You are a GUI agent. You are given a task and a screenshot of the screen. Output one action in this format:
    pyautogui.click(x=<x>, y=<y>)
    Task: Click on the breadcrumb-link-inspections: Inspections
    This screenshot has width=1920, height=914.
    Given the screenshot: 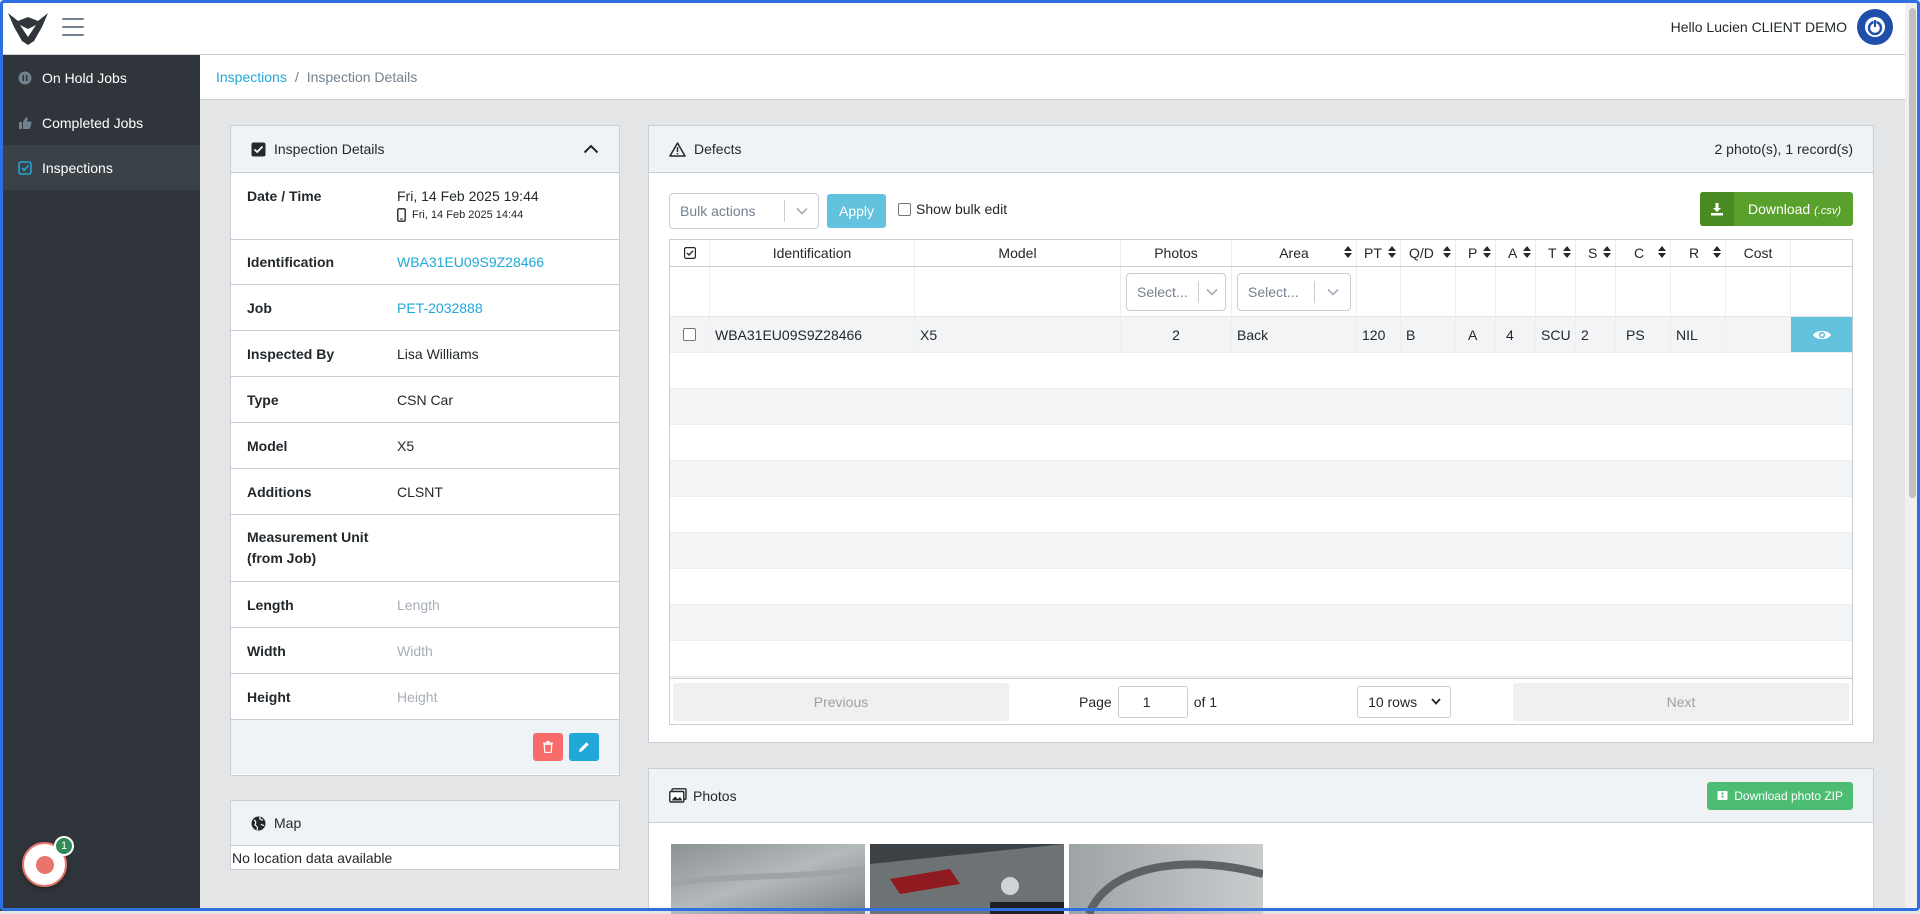 What is the action you would take?
    pyautogui.click(x=251, y=77)
    